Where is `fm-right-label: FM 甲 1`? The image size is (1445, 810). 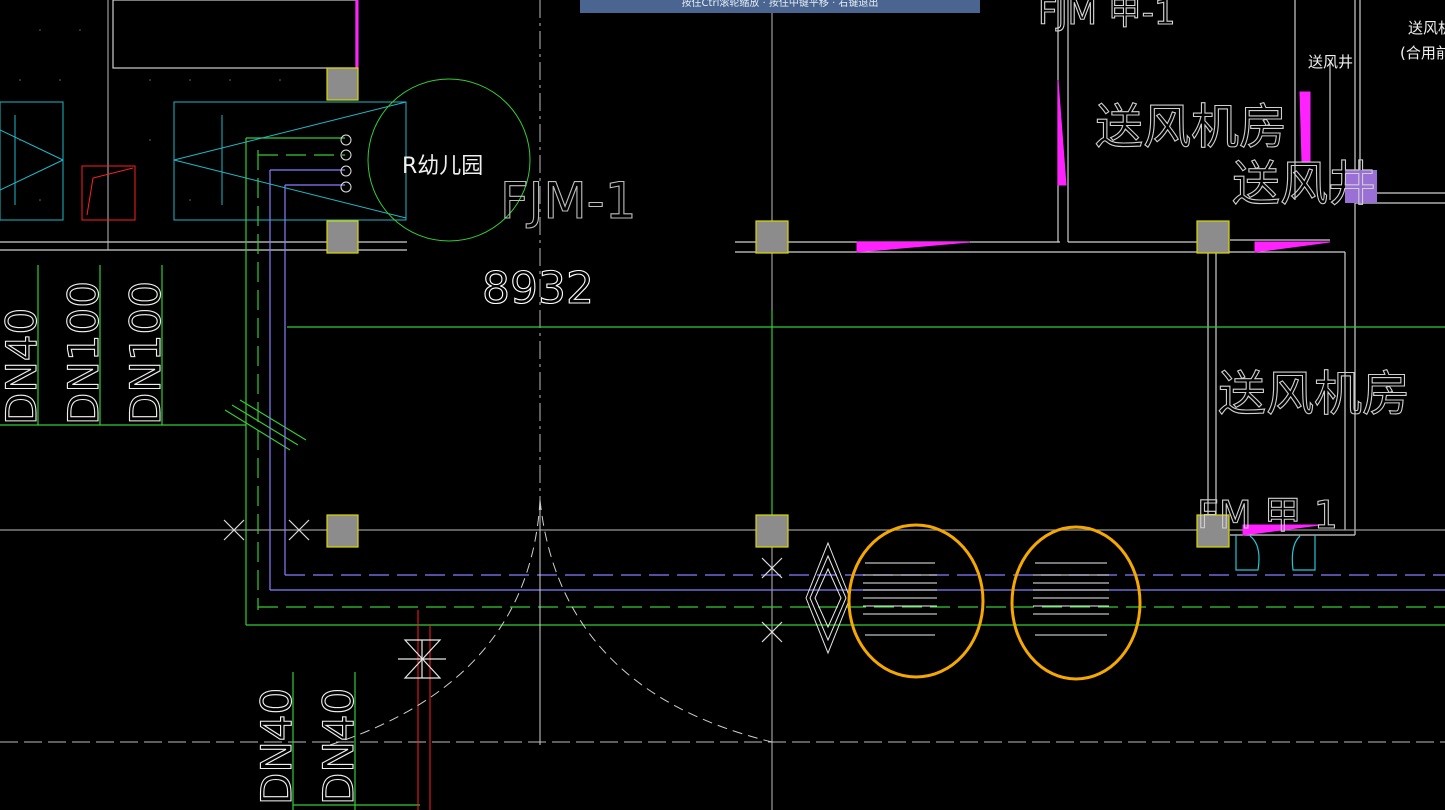 fm-right-label: FM 甲 1 is located at coordinates (1267, 515).